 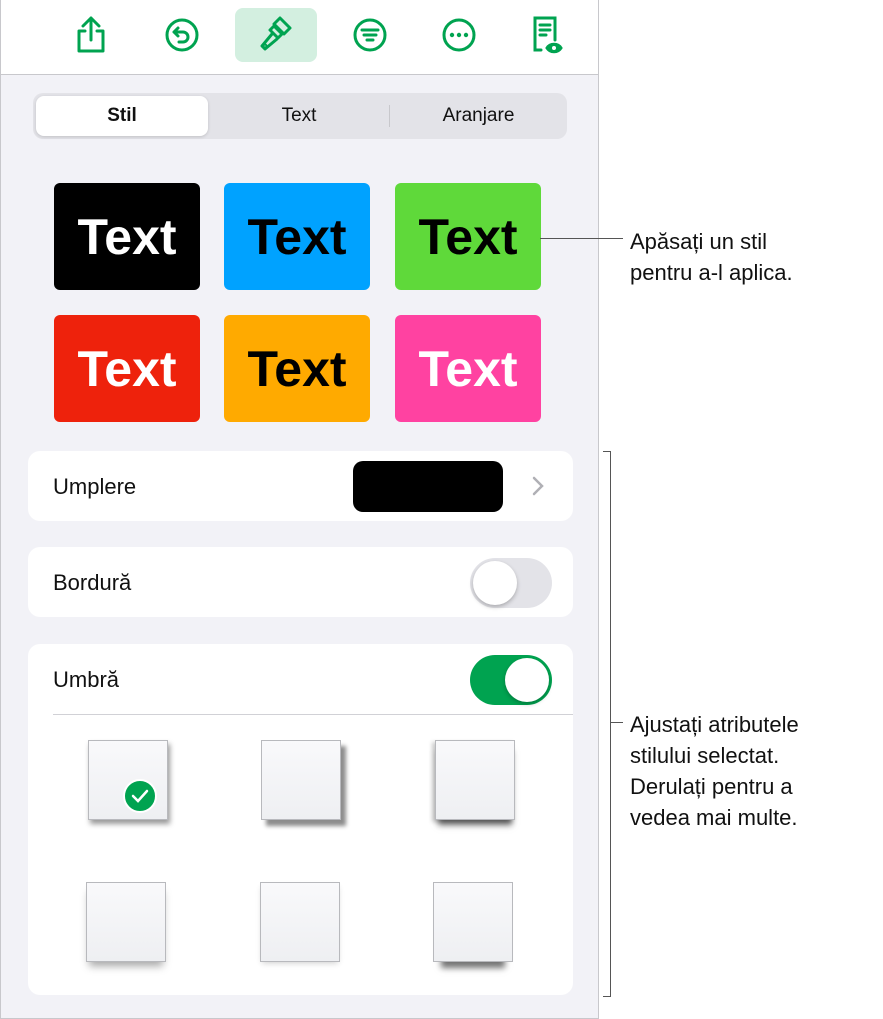 What do you see at coordinates (140, 796) in the screenshot?
I see `checkmark-icon` at bounding box center [140, 796].